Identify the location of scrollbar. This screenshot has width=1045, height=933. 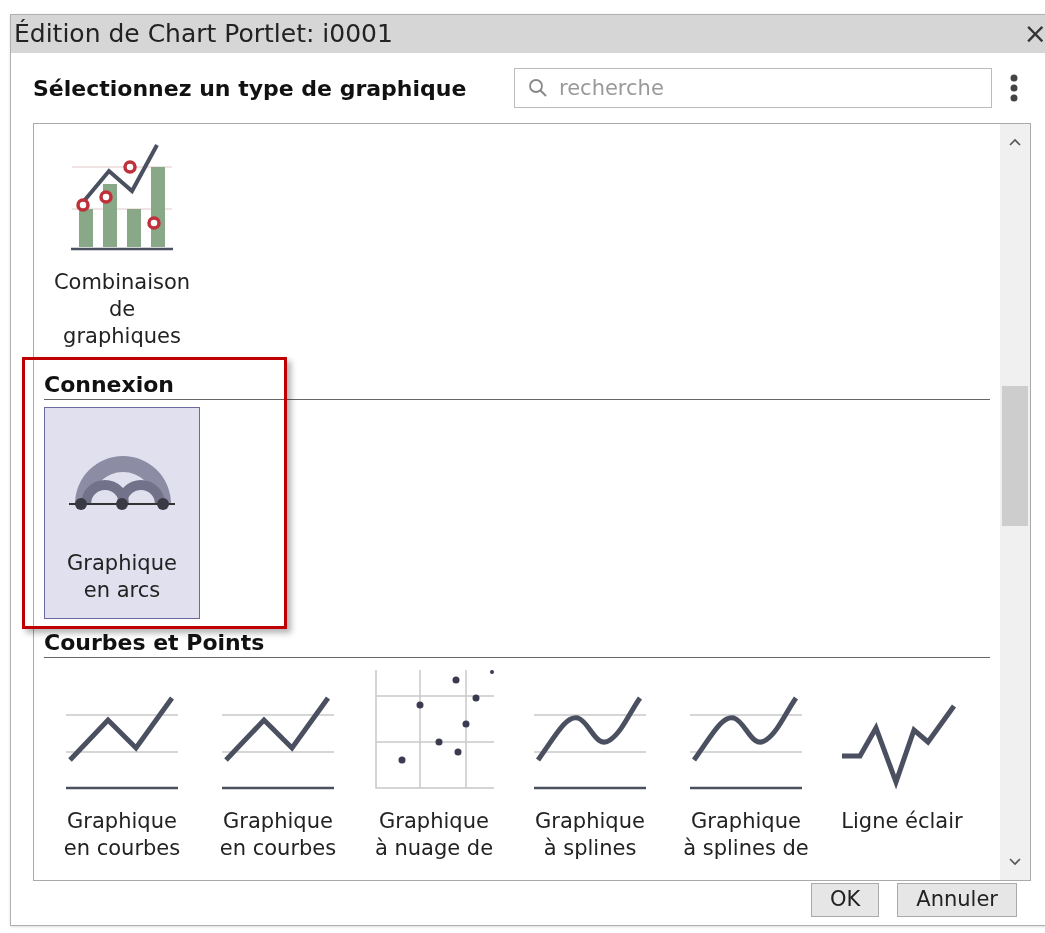
(1015, 502).